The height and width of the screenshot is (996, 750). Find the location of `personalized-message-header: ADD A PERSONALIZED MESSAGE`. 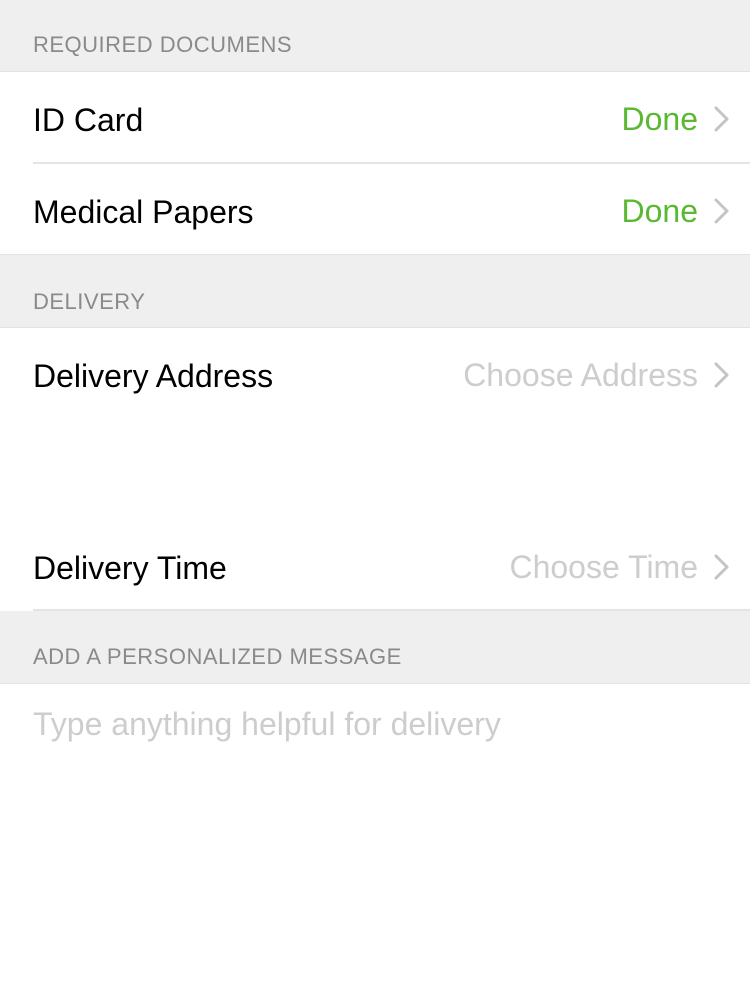

personalized-message-header: ADD A PERSONALIZED MESSAGE is located at coordinates (375, 647).